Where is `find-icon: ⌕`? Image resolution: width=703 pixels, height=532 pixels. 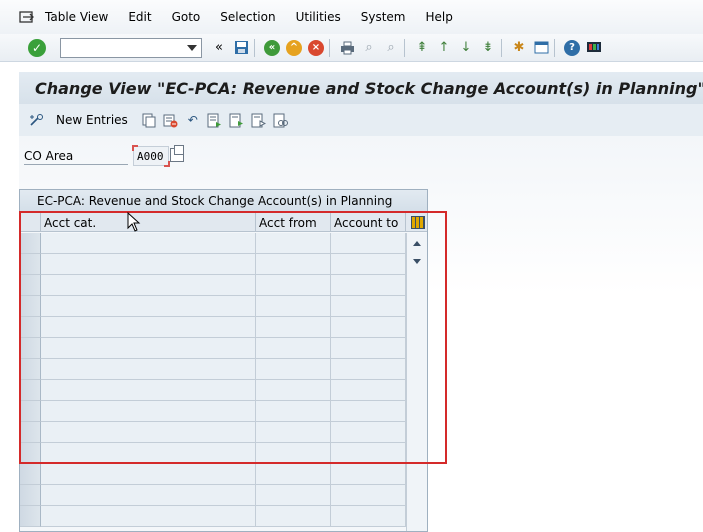
find-icon: ⌕ is located at coordinates (369, 48).